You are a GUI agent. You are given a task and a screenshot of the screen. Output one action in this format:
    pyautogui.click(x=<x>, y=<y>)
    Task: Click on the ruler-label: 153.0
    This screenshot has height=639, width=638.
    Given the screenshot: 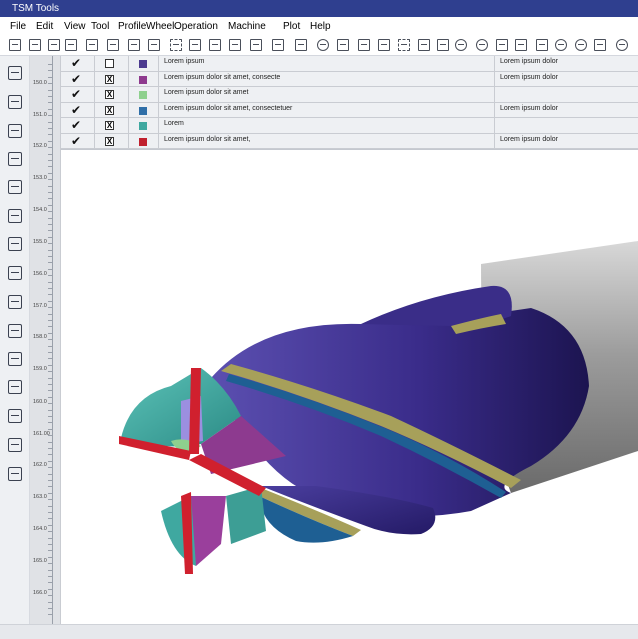 What is the action you would take?
    pyautogui.click(x=40, y=178)
    